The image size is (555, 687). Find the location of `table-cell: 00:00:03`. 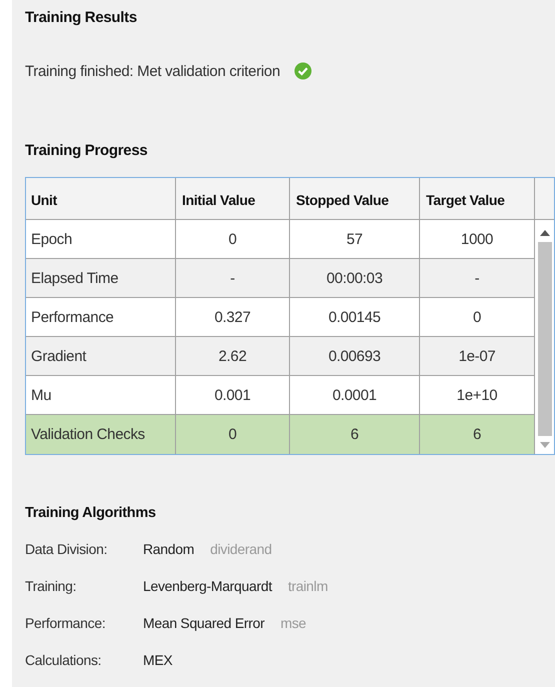

table-cell: 00:00:03 is located at coordinates (355, 278).